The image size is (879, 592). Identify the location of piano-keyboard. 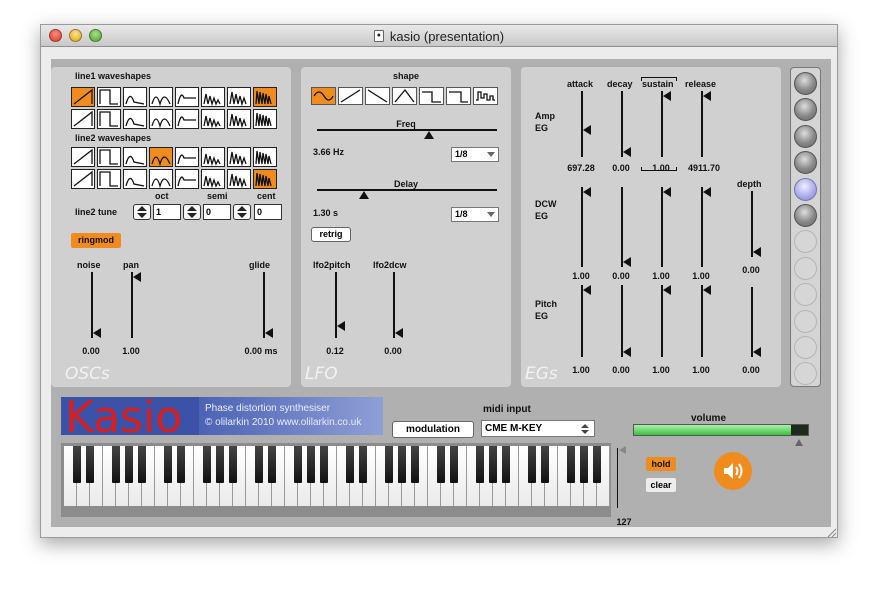
(337, 476).